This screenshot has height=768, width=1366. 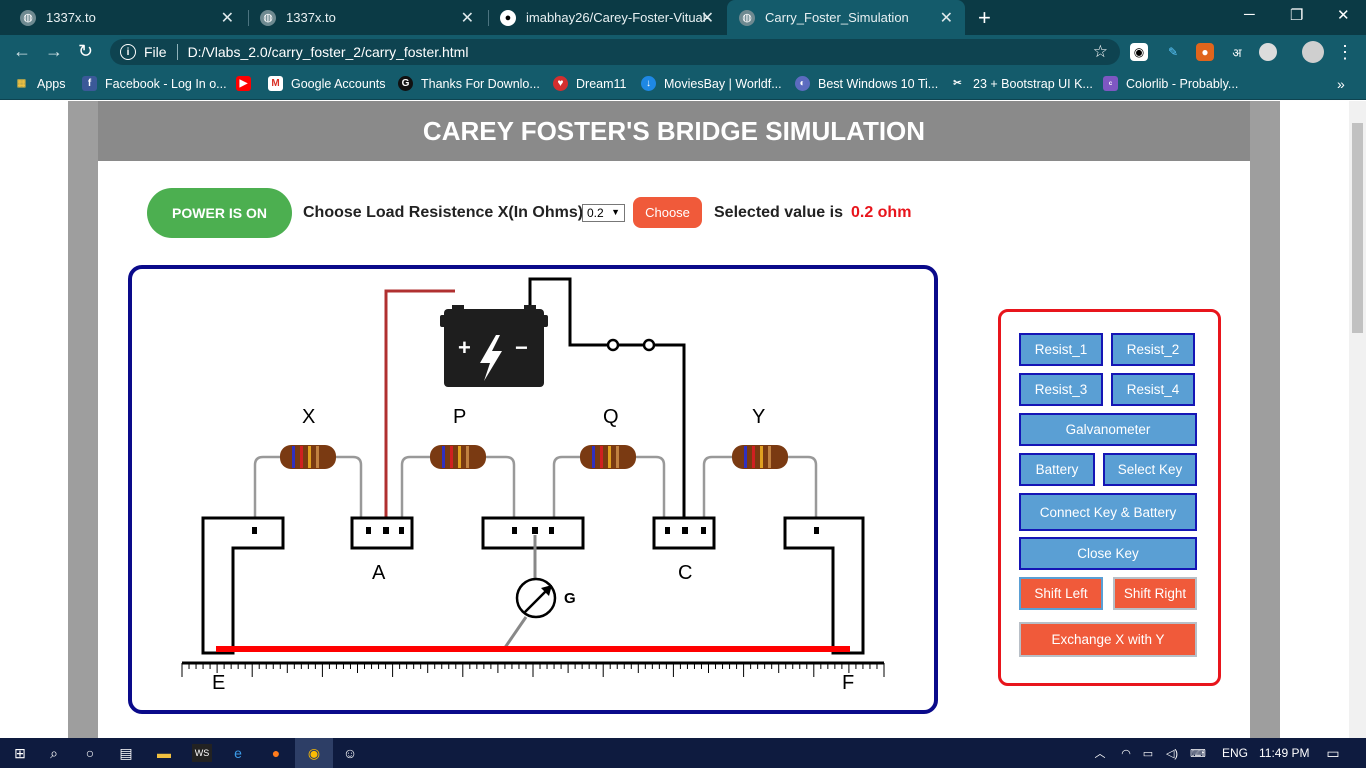 What do you see at coordinates (327, 83) in the screenshot?
I see `bookmark-google-accounts: M Google Accounts` at bounding box center [327, 83].